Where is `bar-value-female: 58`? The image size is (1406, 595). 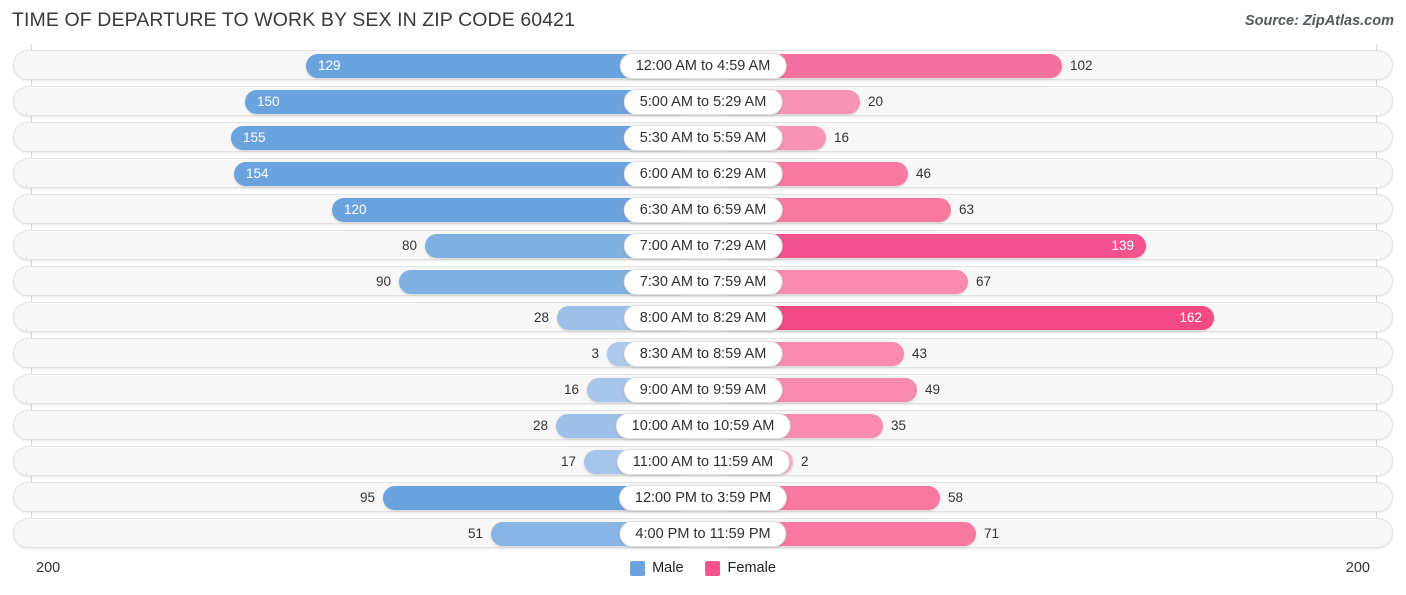 bar-value-female: 58 is located at coordinates (956, 497).